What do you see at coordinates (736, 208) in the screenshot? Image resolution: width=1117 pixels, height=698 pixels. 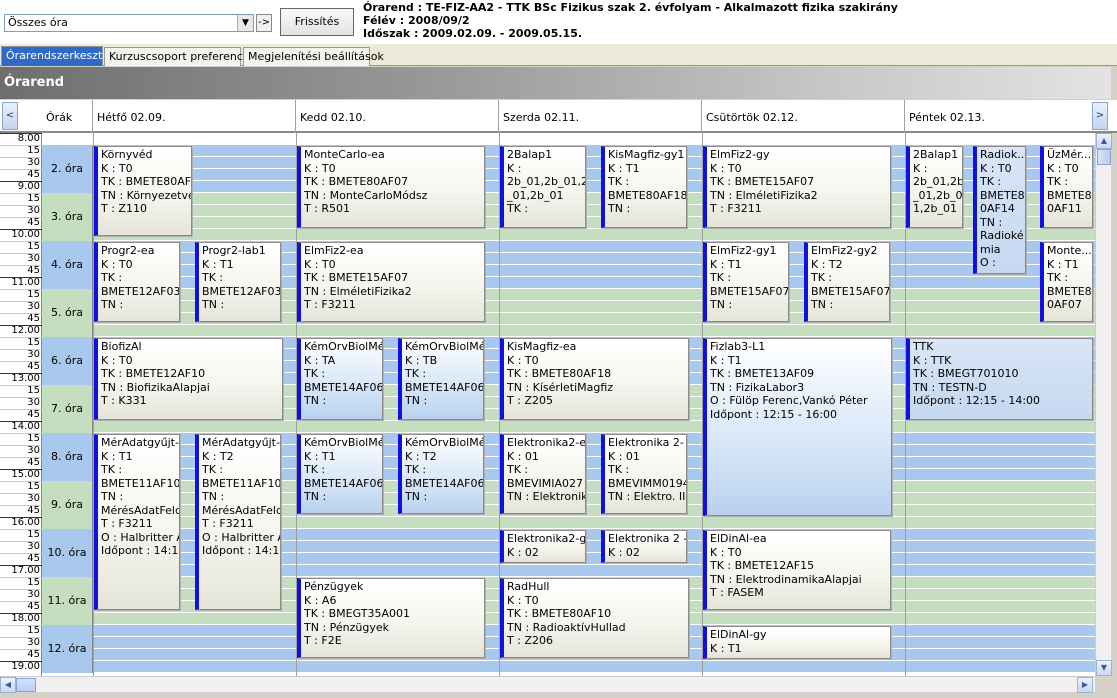 I see `event-detail: T : F3211` at bounding box center [736, 208].